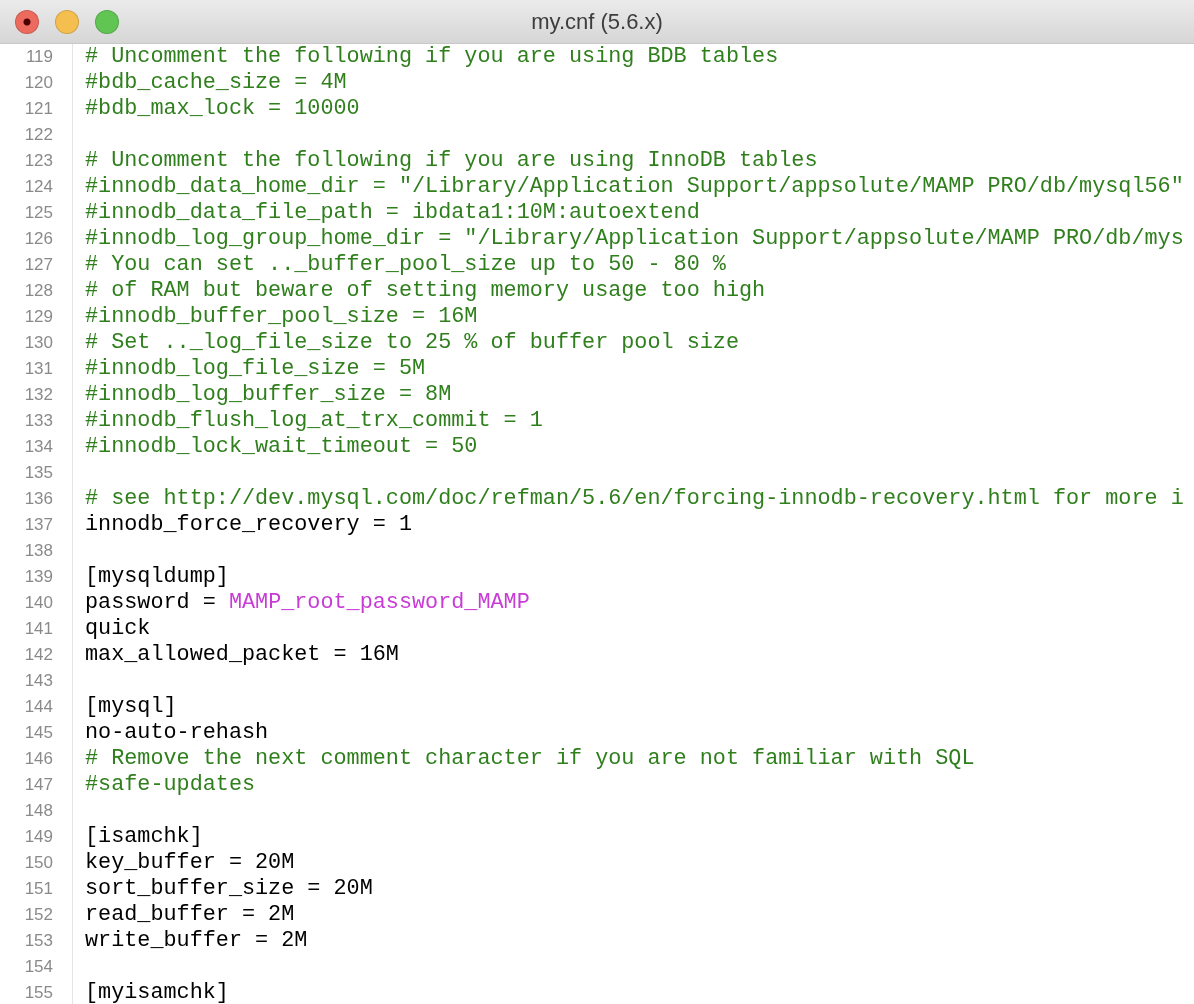  I want to click on line-number: 122, so click(38, 135).